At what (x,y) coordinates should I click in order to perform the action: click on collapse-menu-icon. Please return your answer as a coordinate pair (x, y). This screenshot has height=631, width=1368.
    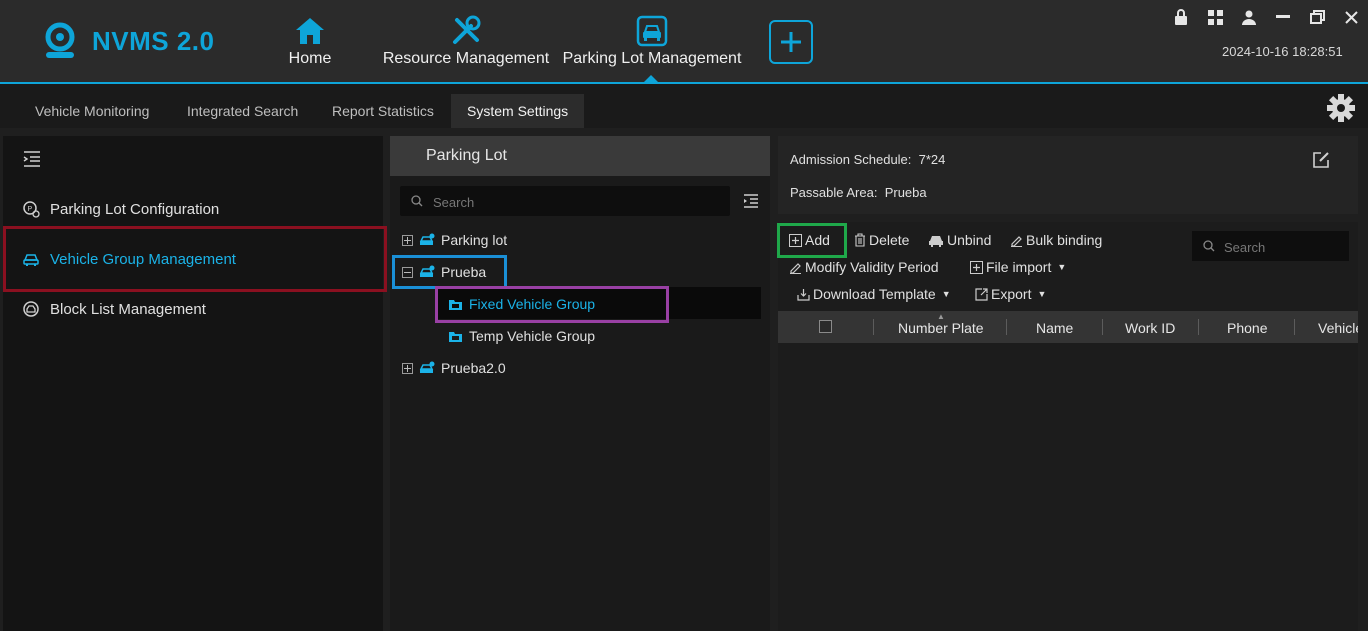
    Looking at the image, I should click on (32, 159).